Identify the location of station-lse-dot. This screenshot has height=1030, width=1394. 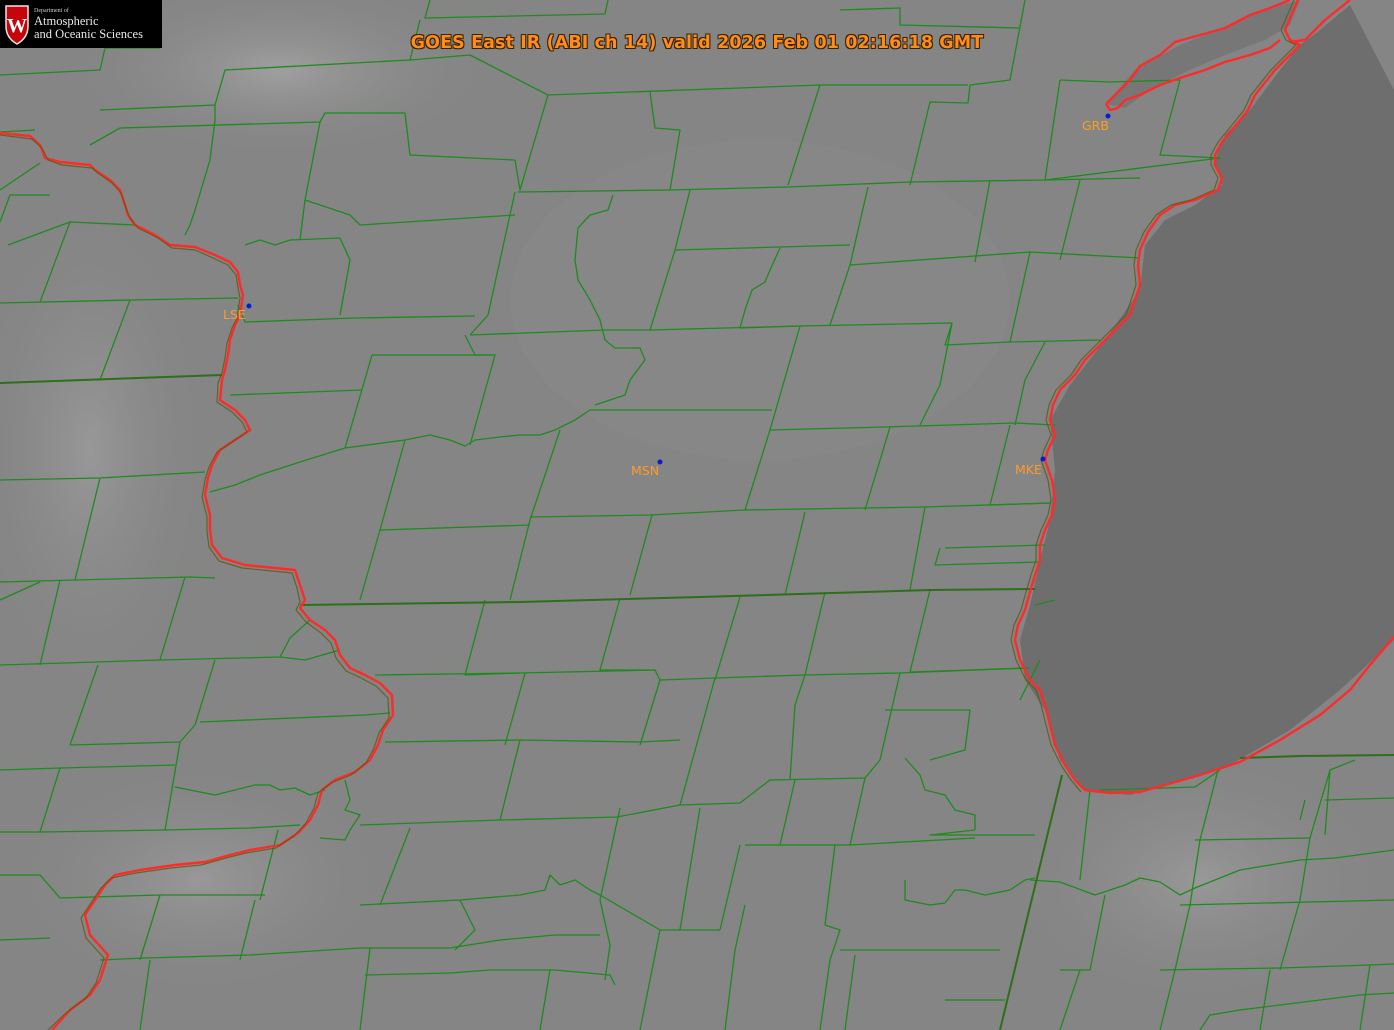
(249, 306).